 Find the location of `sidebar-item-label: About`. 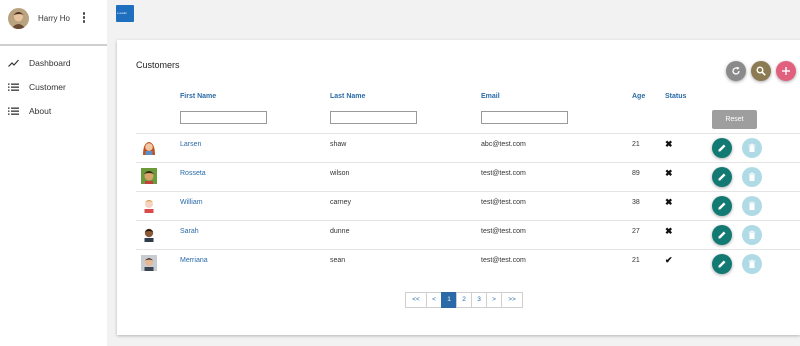

sidebar-item-label: About is located at coordinates (40, 111).